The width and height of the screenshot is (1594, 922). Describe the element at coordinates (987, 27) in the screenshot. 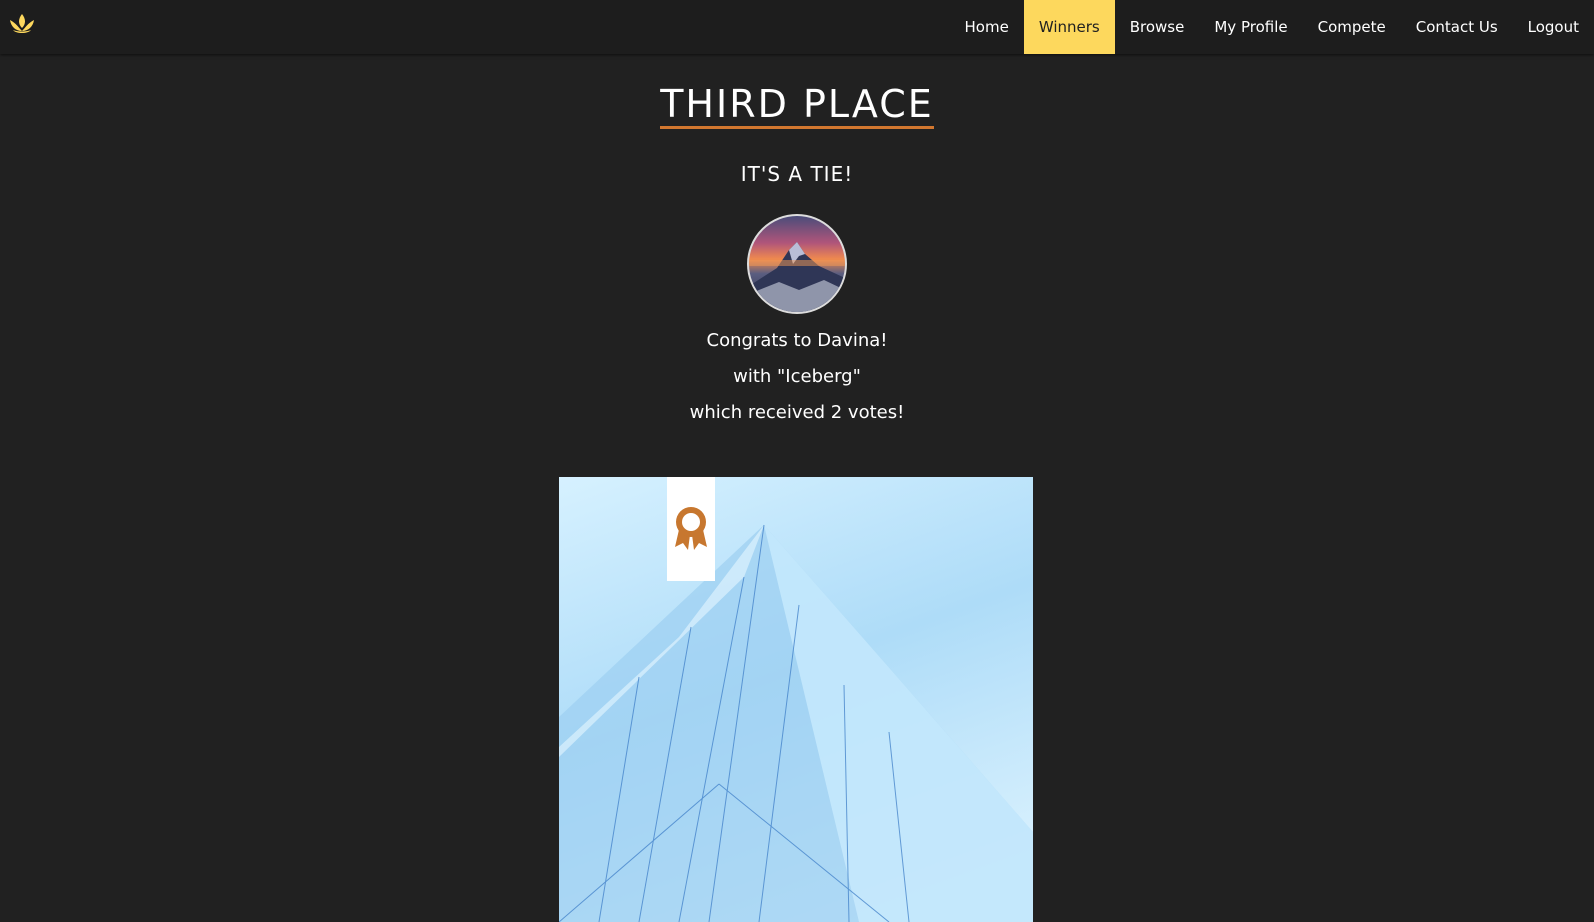

I see `nav-item-home: Home` at that location.